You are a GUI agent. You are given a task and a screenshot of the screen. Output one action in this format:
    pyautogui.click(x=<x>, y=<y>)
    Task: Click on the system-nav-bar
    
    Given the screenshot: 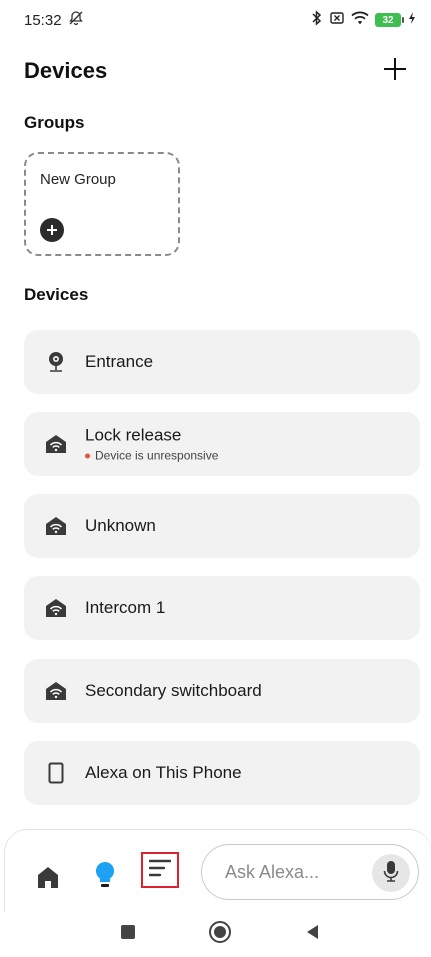 What is the action you would take?
    pyautogui.click(x=215, y=934)
    